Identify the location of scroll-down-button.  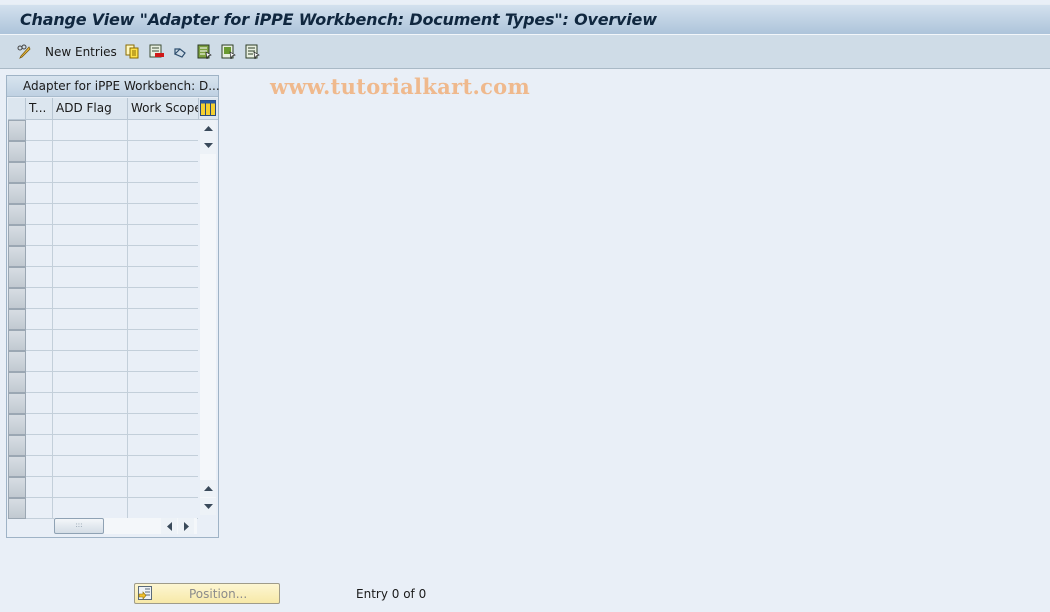
(208, 145).